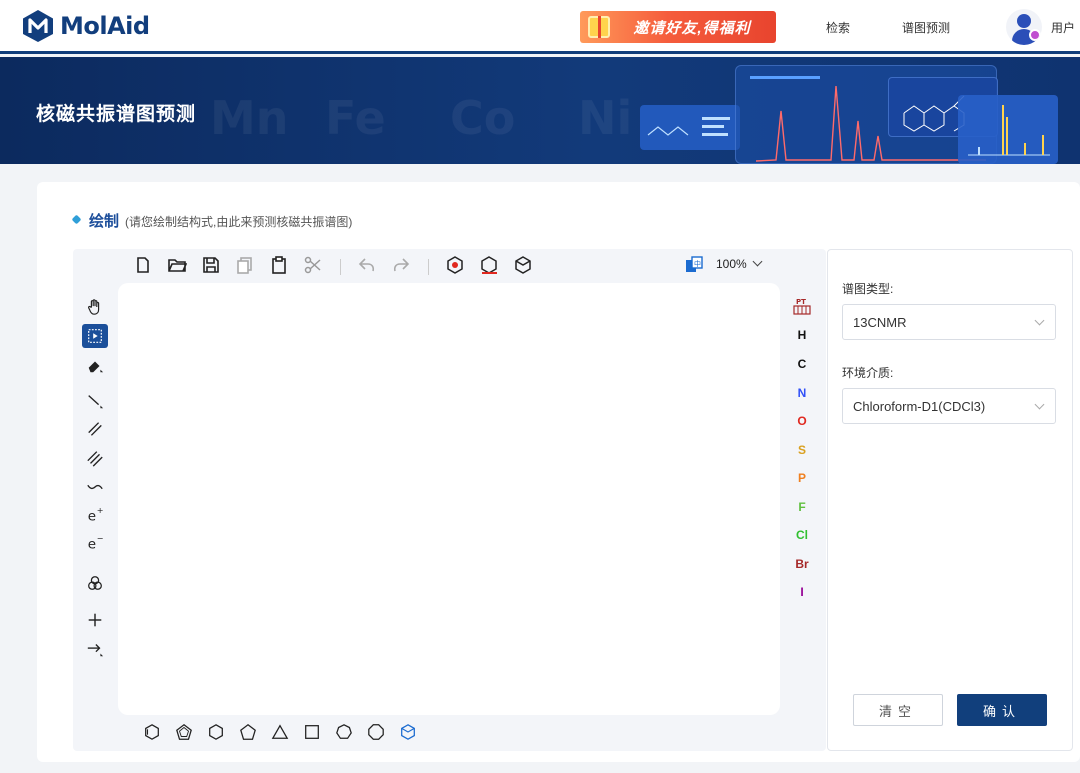 This screenshot has width=1080, height=773. What do you see at coordinates (802, 335) in the screenshot?
I see `atom-button-h: H` at bounding box center [802, 335].